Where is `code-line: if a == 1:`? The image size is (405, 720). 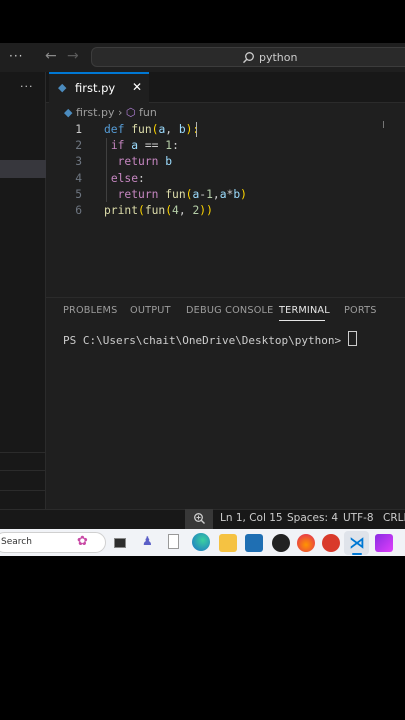
code-line: if a == 1: is located at coordinates (141, 145).